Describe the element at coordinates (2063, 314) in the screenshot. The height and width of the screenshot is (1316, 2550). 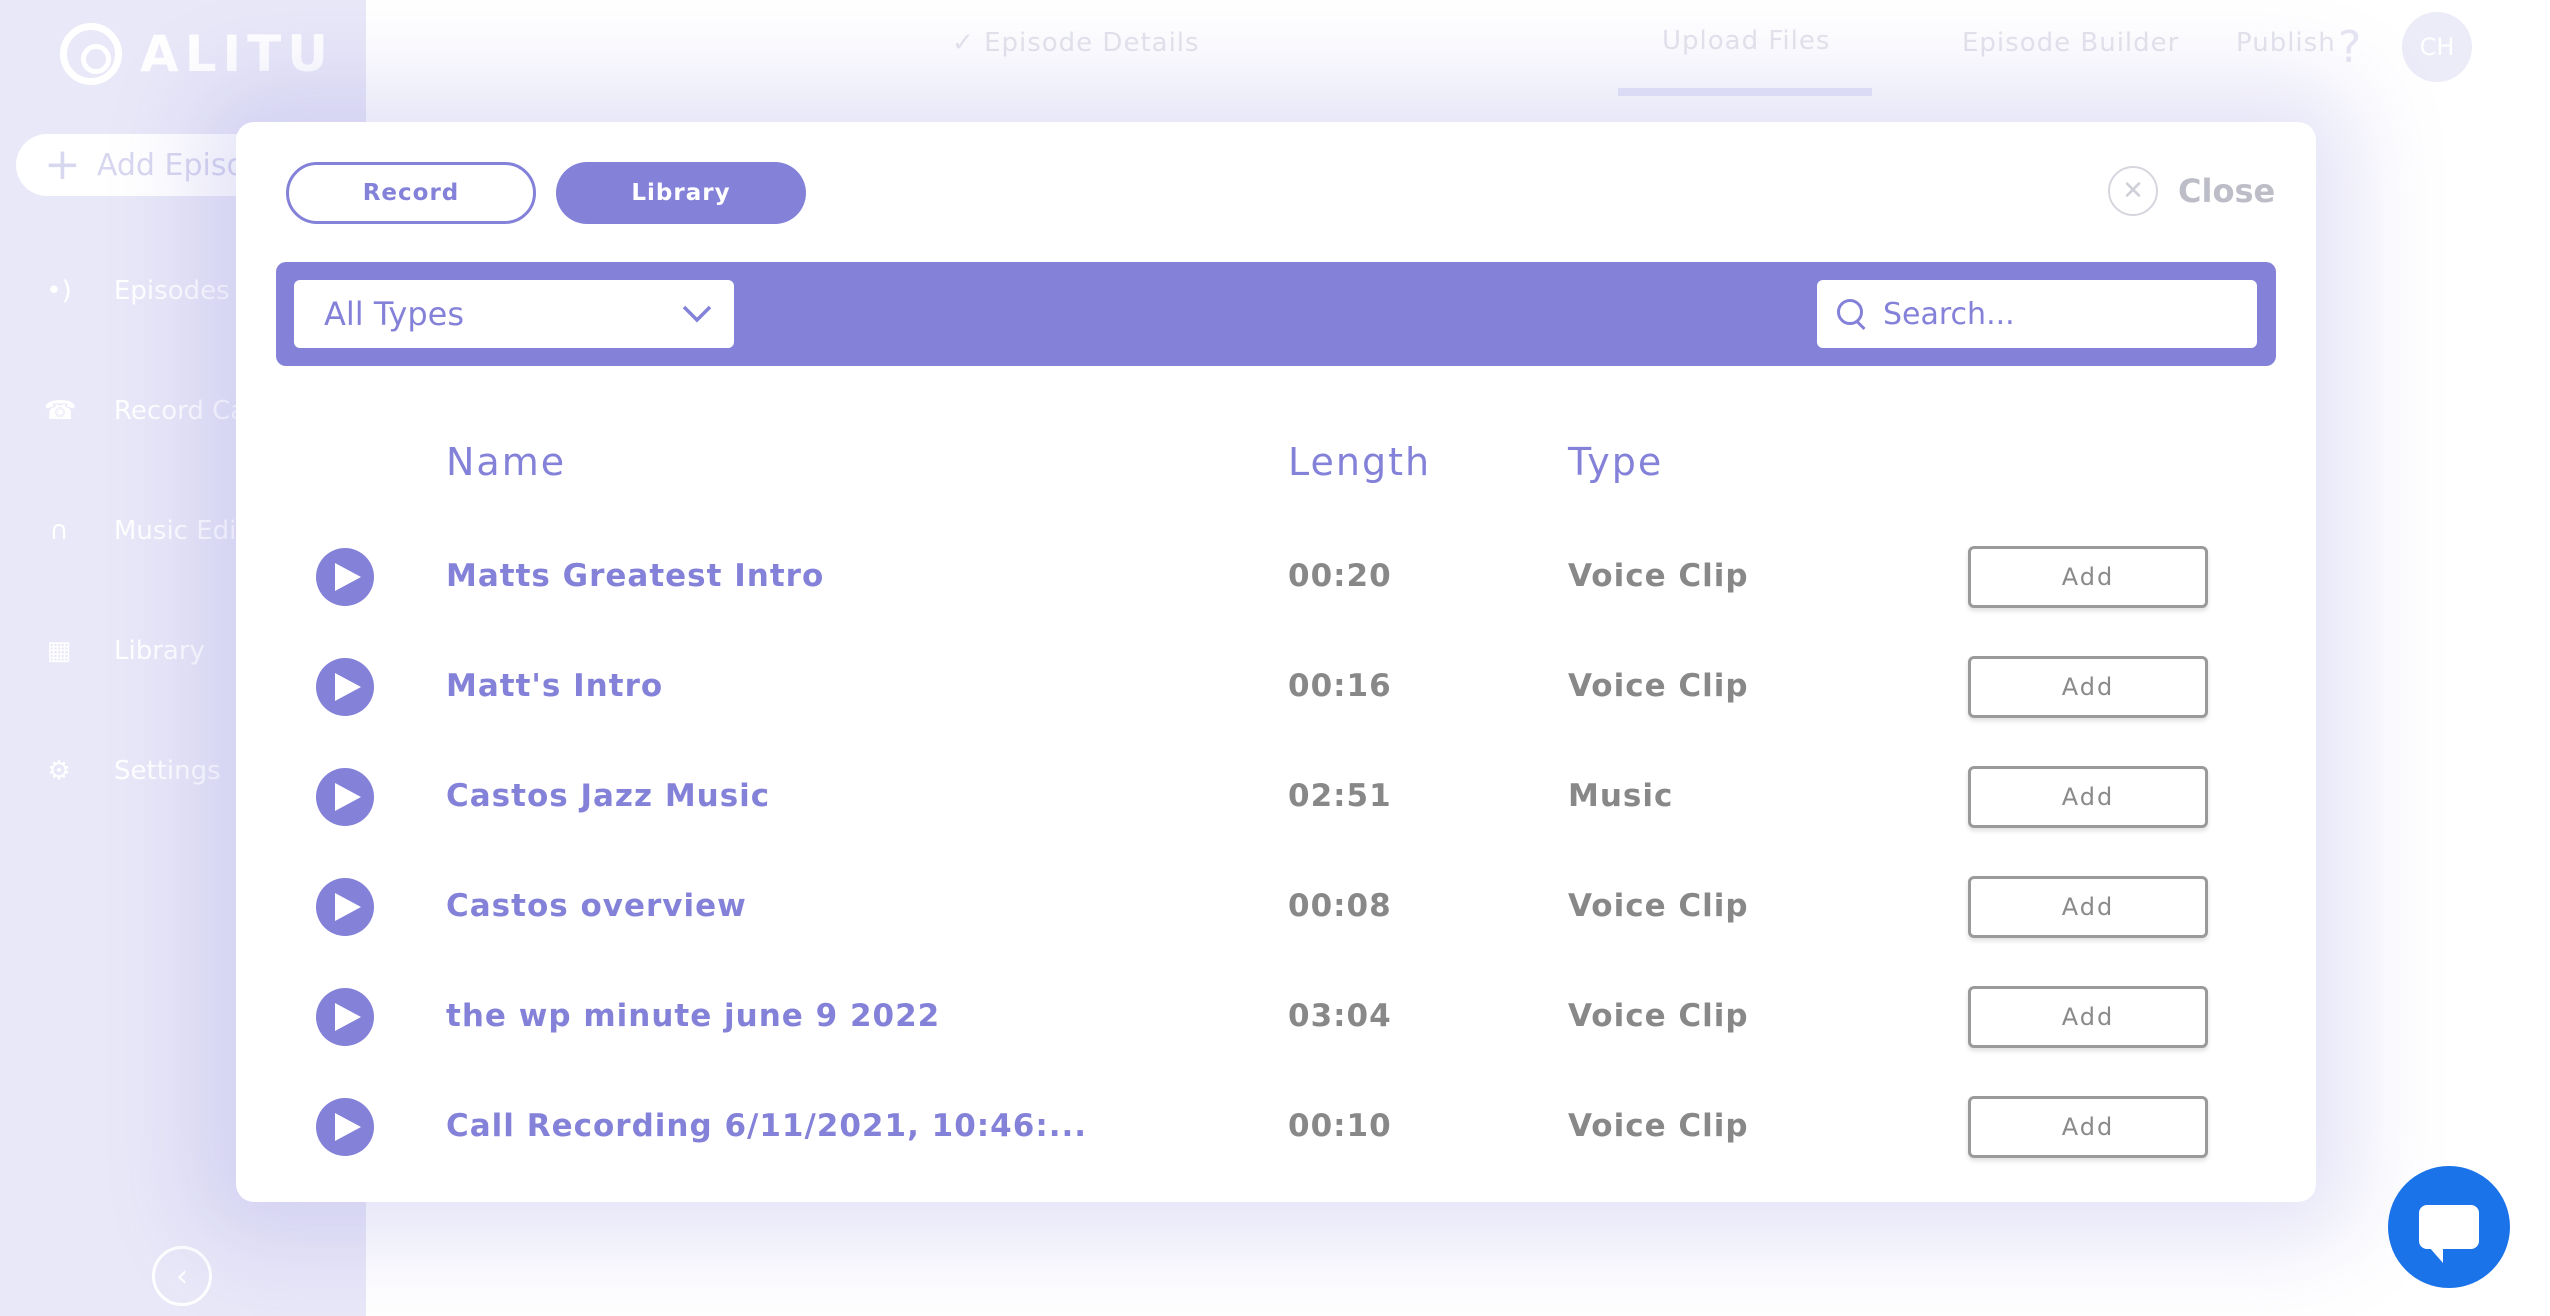
I see `search-input` at that location.